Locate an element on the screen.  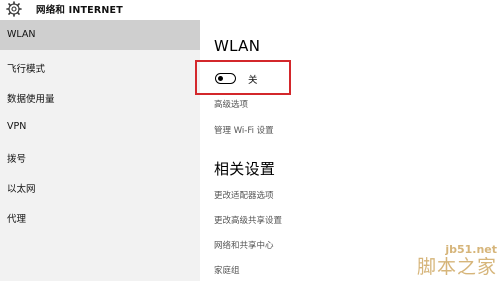
watermark: jb51.net 脚本之家 is located at coordinates (456, 261).